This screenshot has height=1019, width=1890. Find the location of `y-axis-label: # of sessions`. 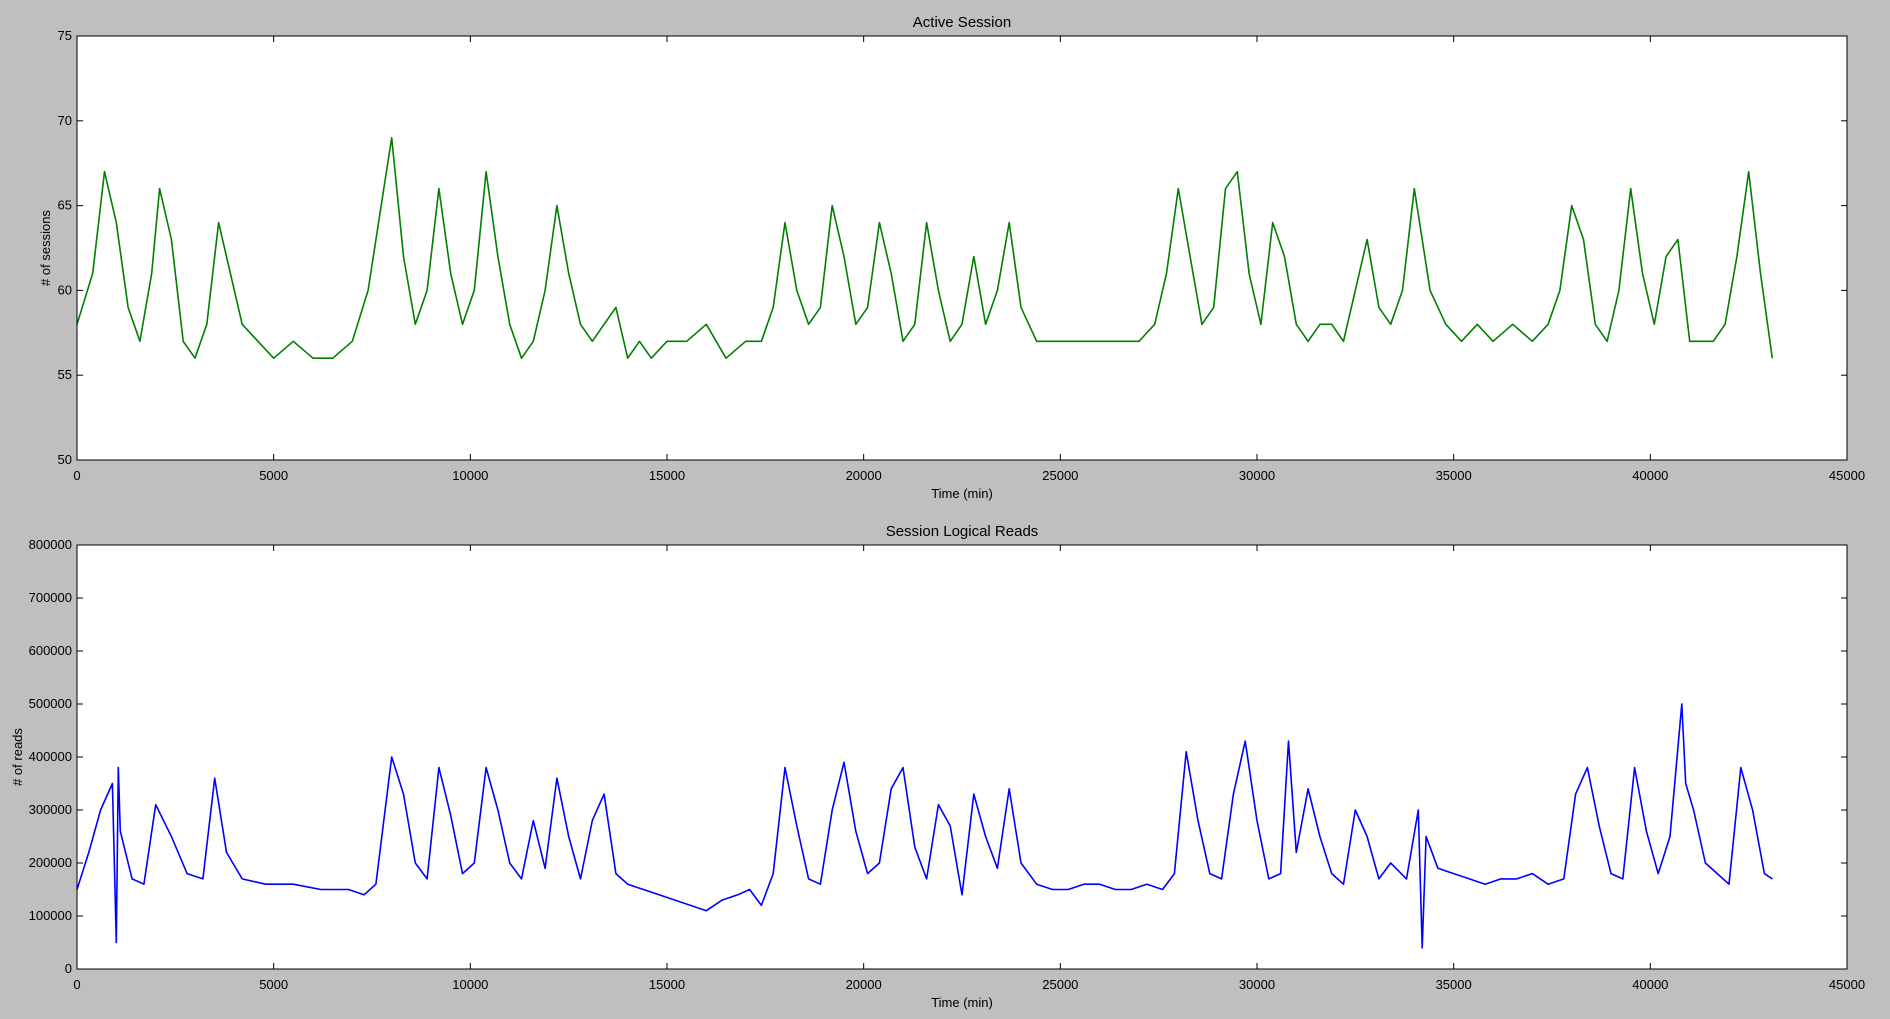

y-axis-label: # of sessions is located at coordinates (45, 248).